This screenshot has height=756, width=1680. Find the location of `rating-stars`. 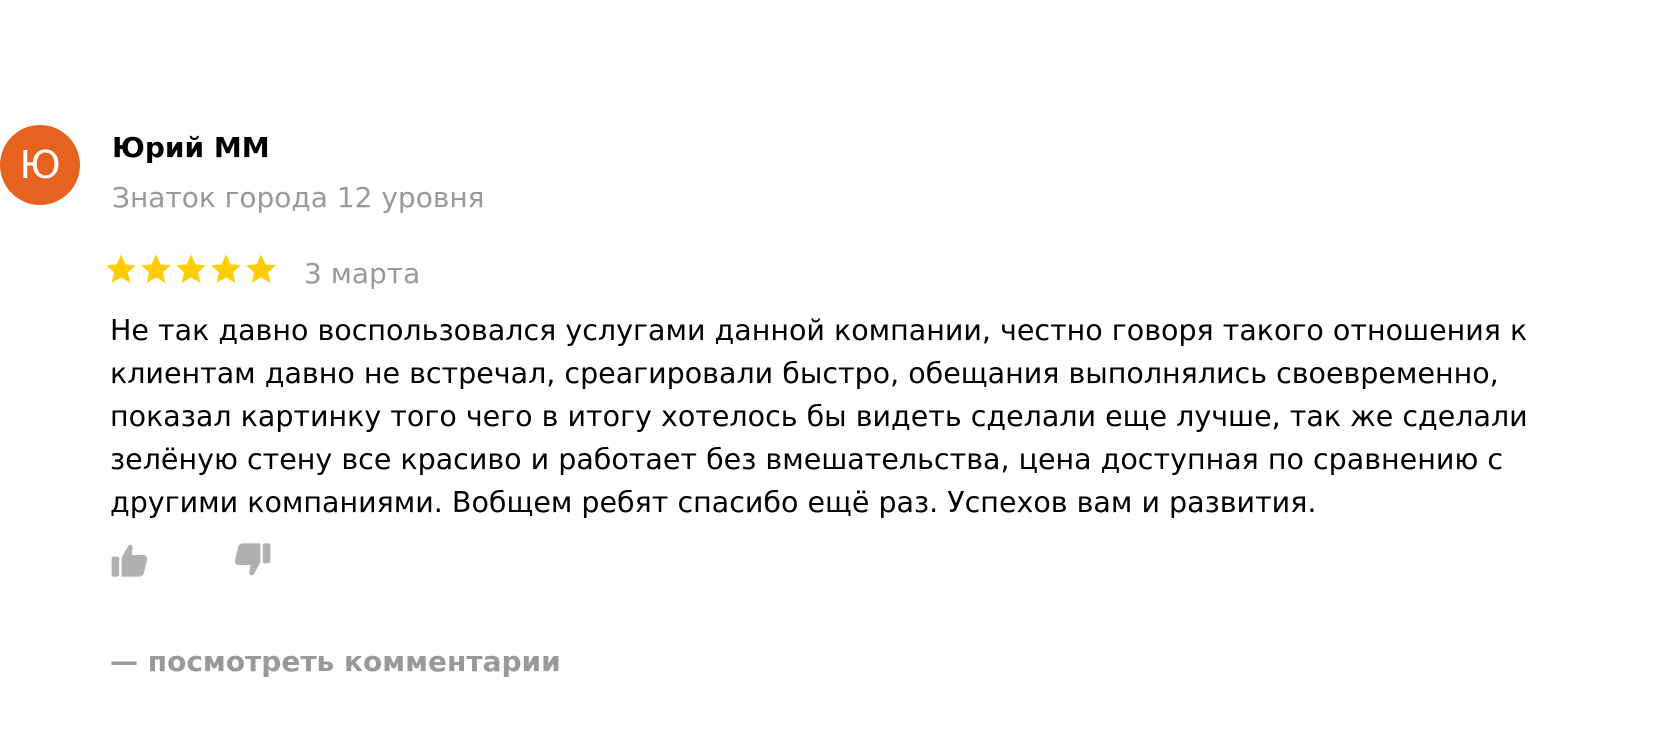

rating-stars is located at coordinates (191, 272).